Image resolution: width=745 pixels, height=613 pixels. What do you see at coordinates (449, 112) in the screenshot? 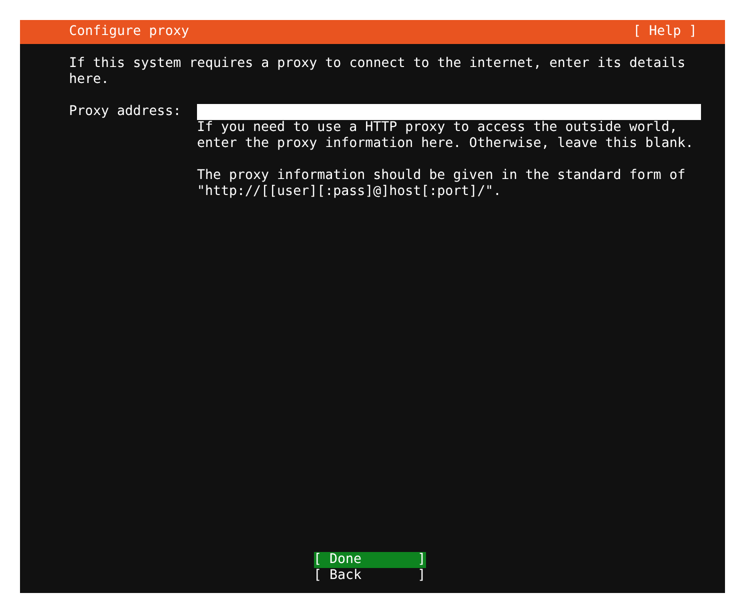
I see `proxy-address-field` at bounding box center [449, 112].